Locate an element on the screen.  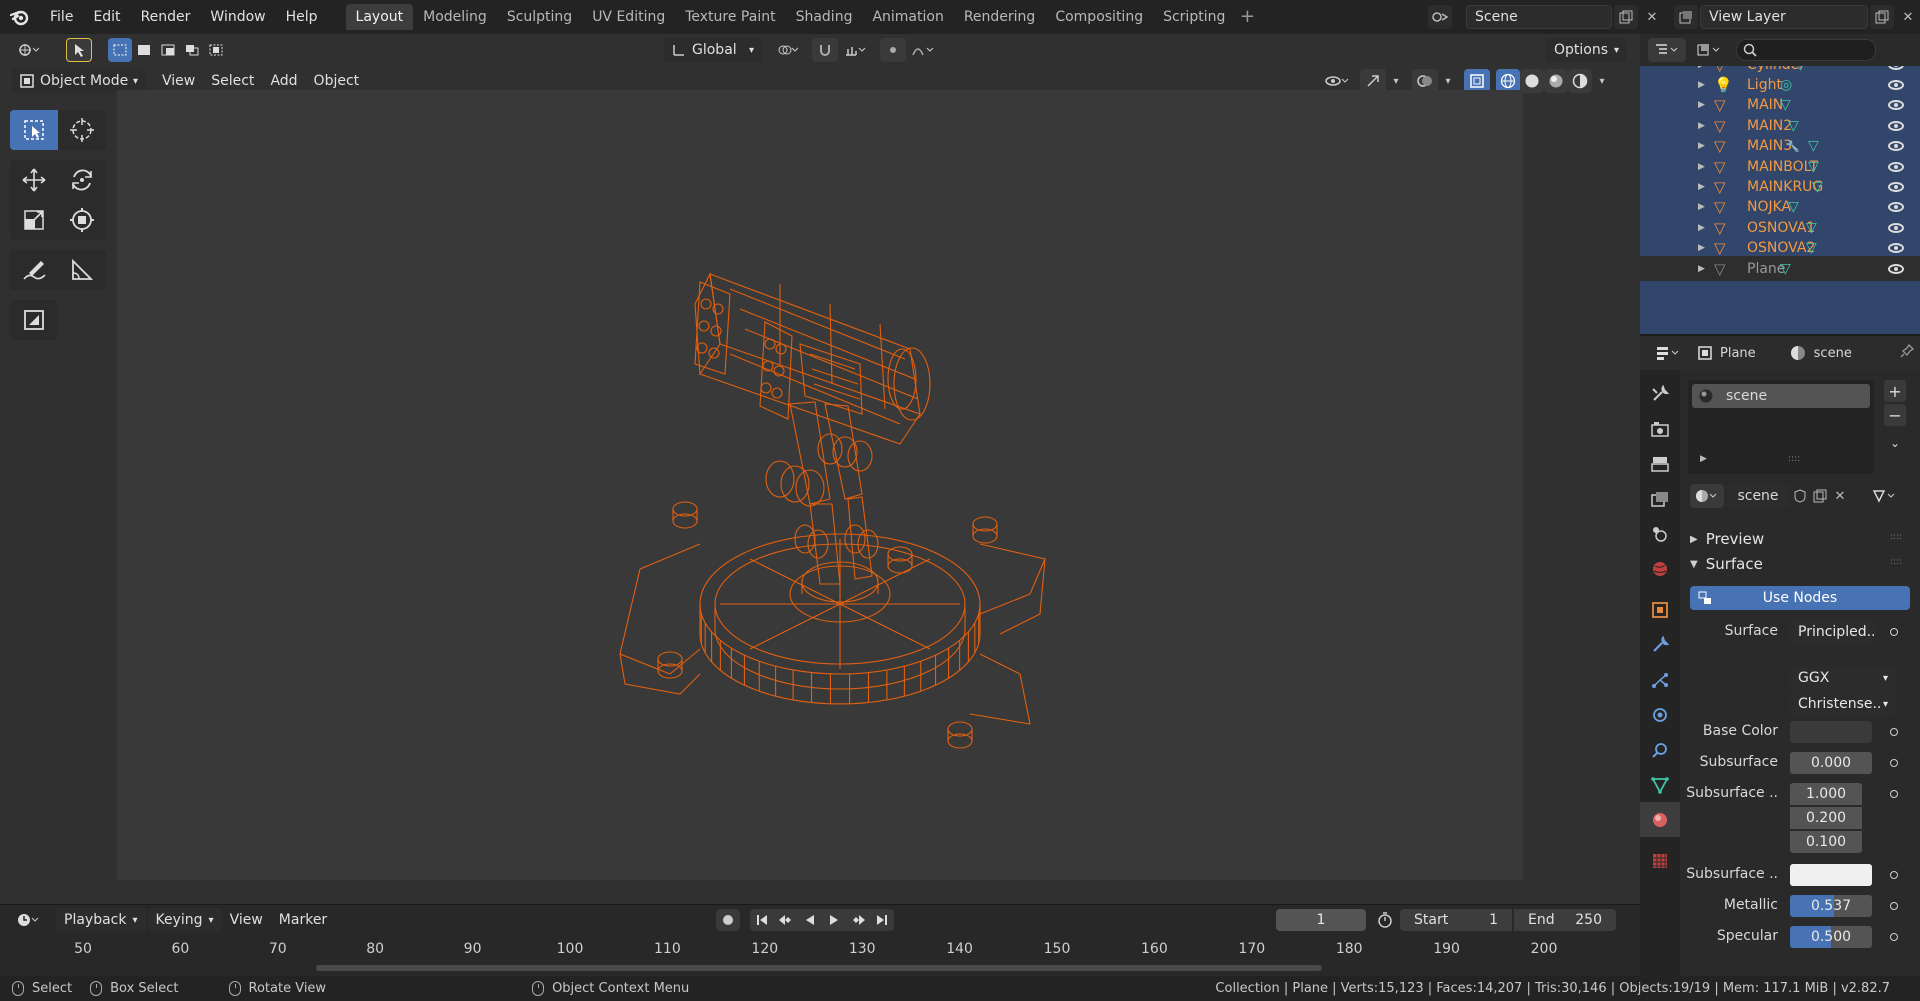
blender-logo-icon is located at coordinates (20, 17).